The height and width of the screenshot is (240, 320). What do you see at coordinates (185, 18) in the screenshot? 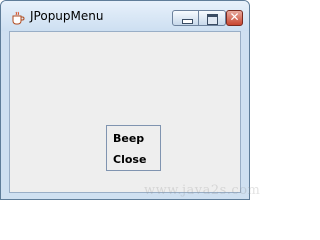
I see `minimize-button` at bounding box center [185, 18].